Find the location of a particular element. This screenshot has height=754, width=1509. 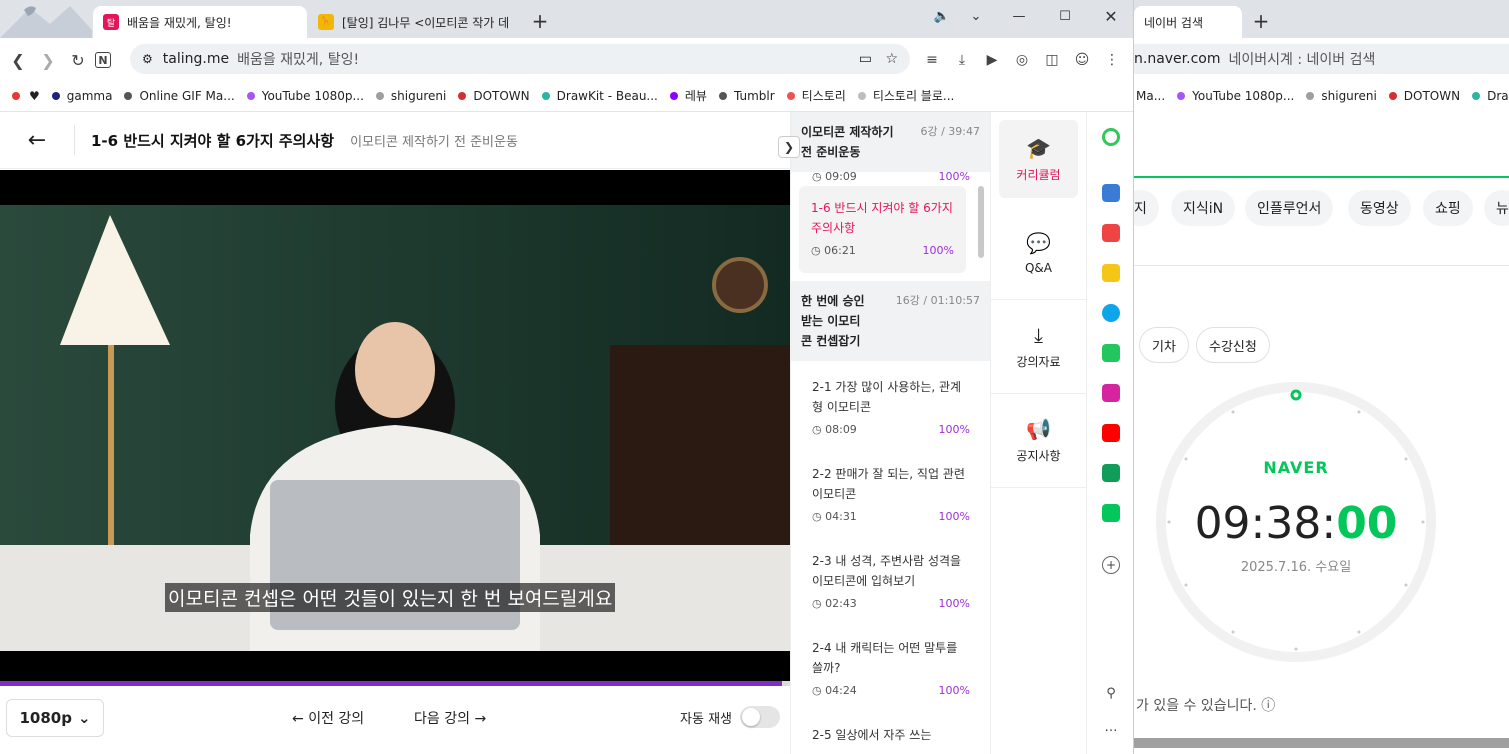

pocket-icon is located at coordinates (1111, 233).